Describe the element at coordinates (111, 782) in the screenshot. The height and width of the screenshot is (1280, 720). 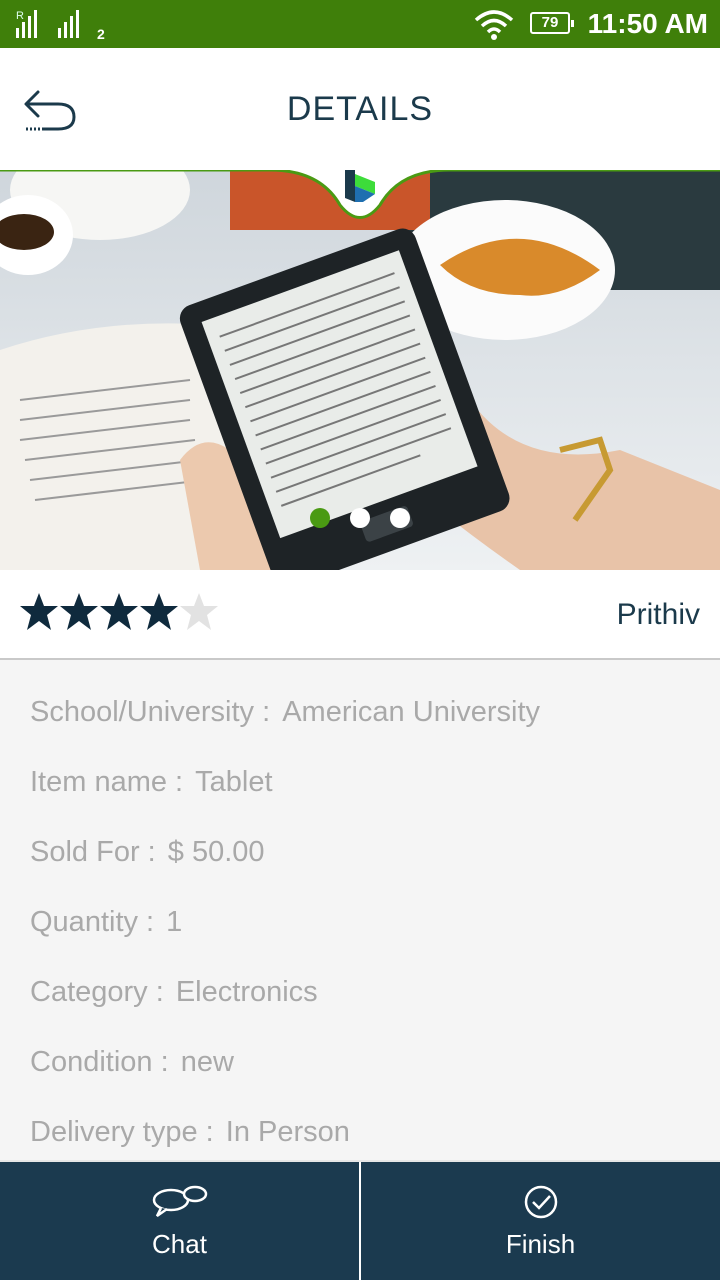
I see `detail-label: Item name :` at that location.